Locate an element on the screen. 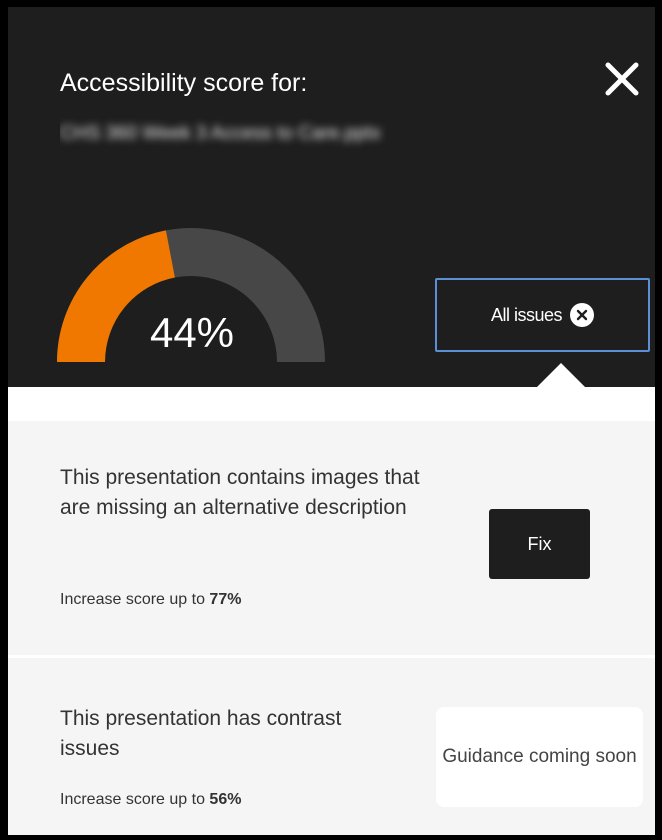 The width and height of the screenshot is (662, 840). close-icon is located at coordinates (622, 79).